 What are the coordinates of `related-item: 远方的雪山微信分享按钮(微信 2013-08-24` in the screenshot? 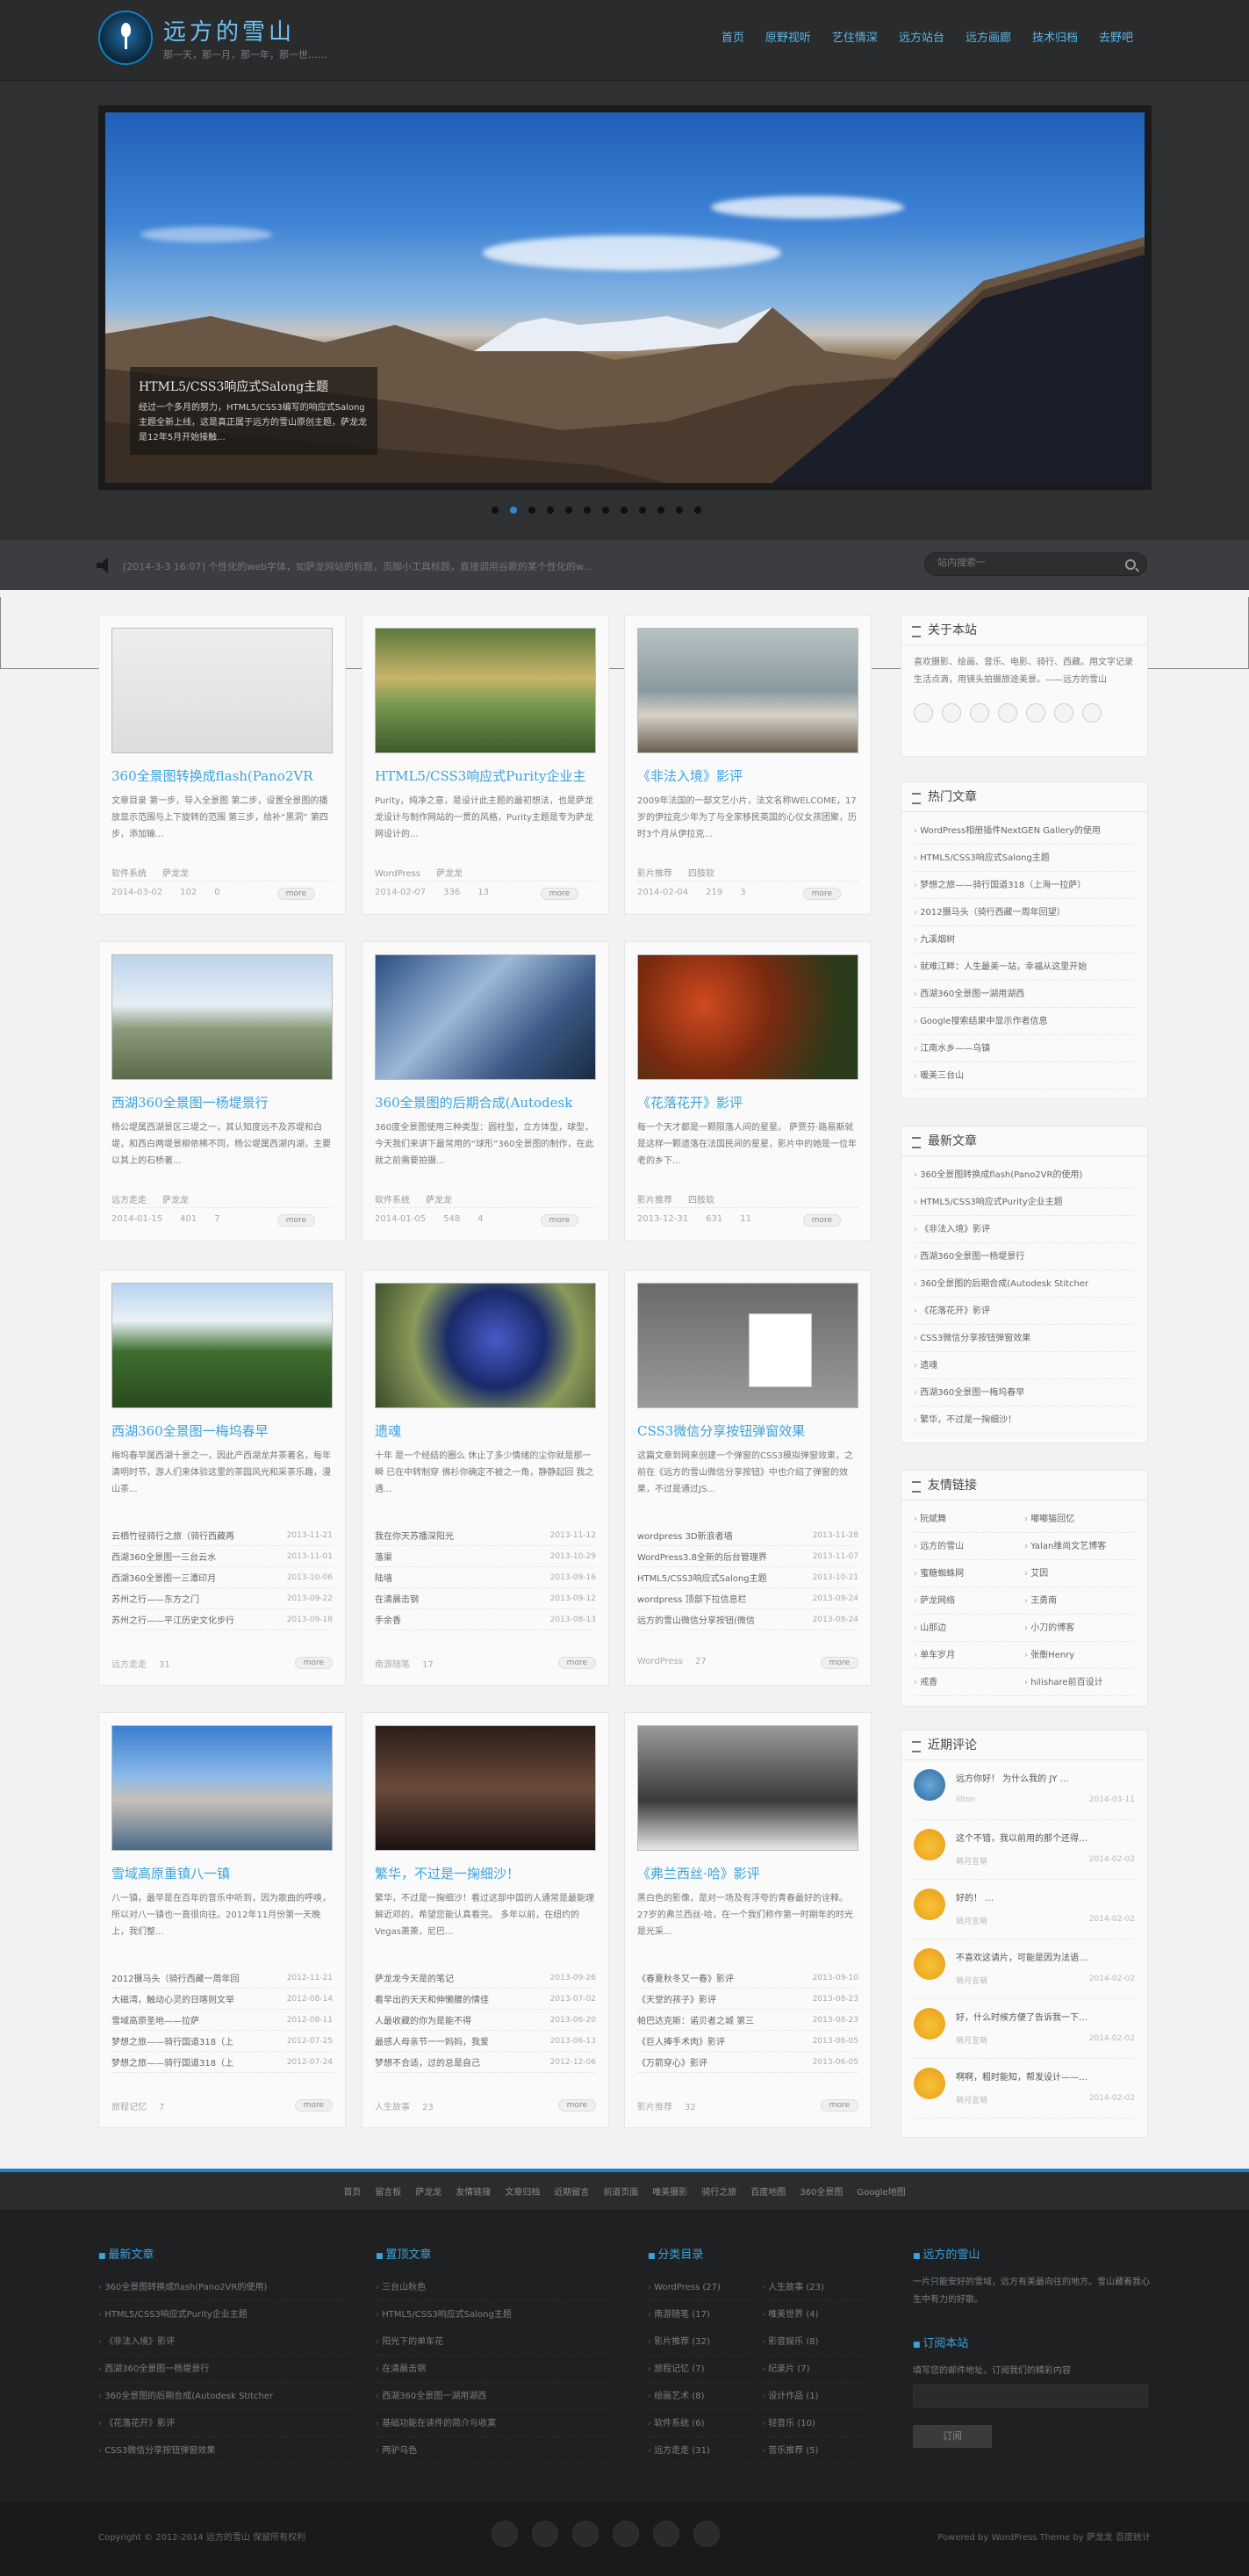 It's located at (747, 1619).